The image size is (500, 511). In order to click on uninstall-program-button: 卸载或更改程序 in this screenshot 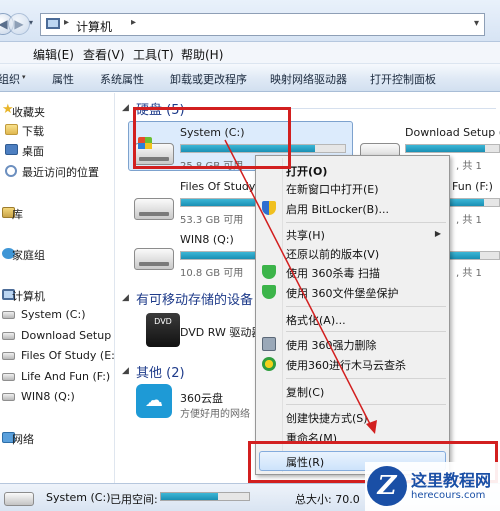, I will do `click(208, 79)`.